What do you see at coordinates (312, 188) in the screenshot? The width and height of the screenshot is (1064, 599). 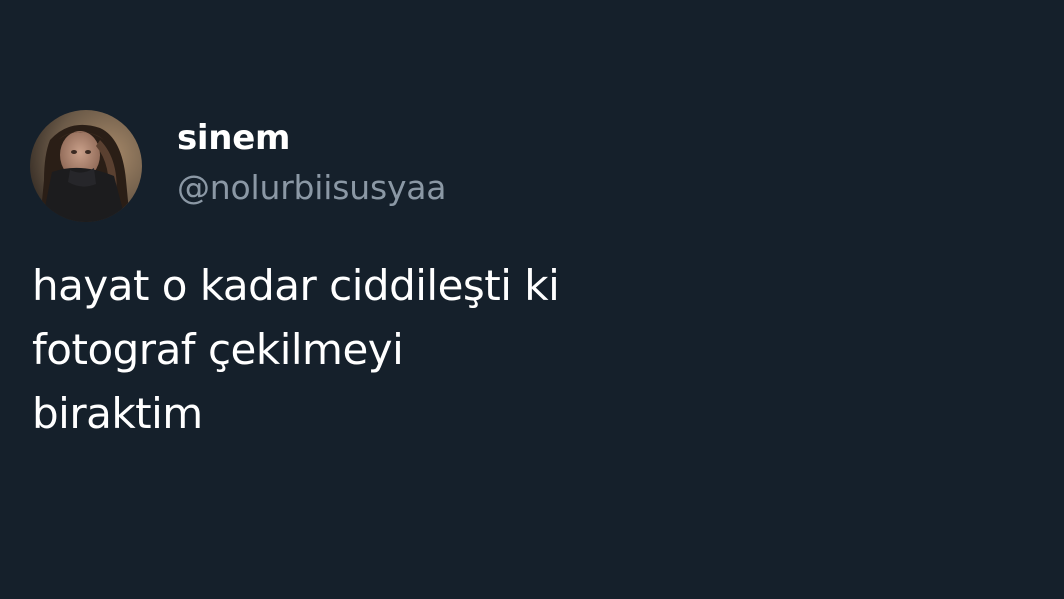 I see `author-handle: @nolurbiisusyaa` at bounding box center [312, 188].